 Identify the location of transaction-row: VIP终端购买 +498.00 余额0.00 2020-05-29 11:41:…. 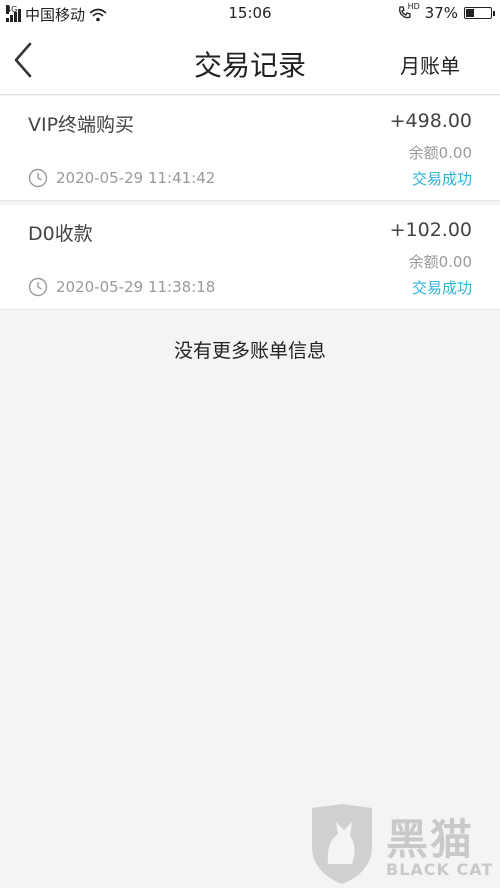
(250, 148).